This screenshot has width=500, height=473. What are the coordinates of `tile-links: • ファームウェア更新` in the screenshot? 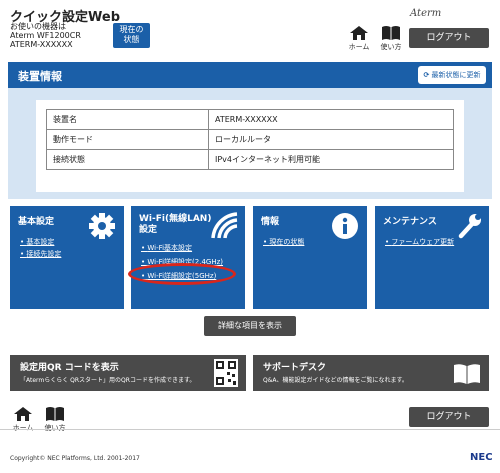 It's located at (419, 243).